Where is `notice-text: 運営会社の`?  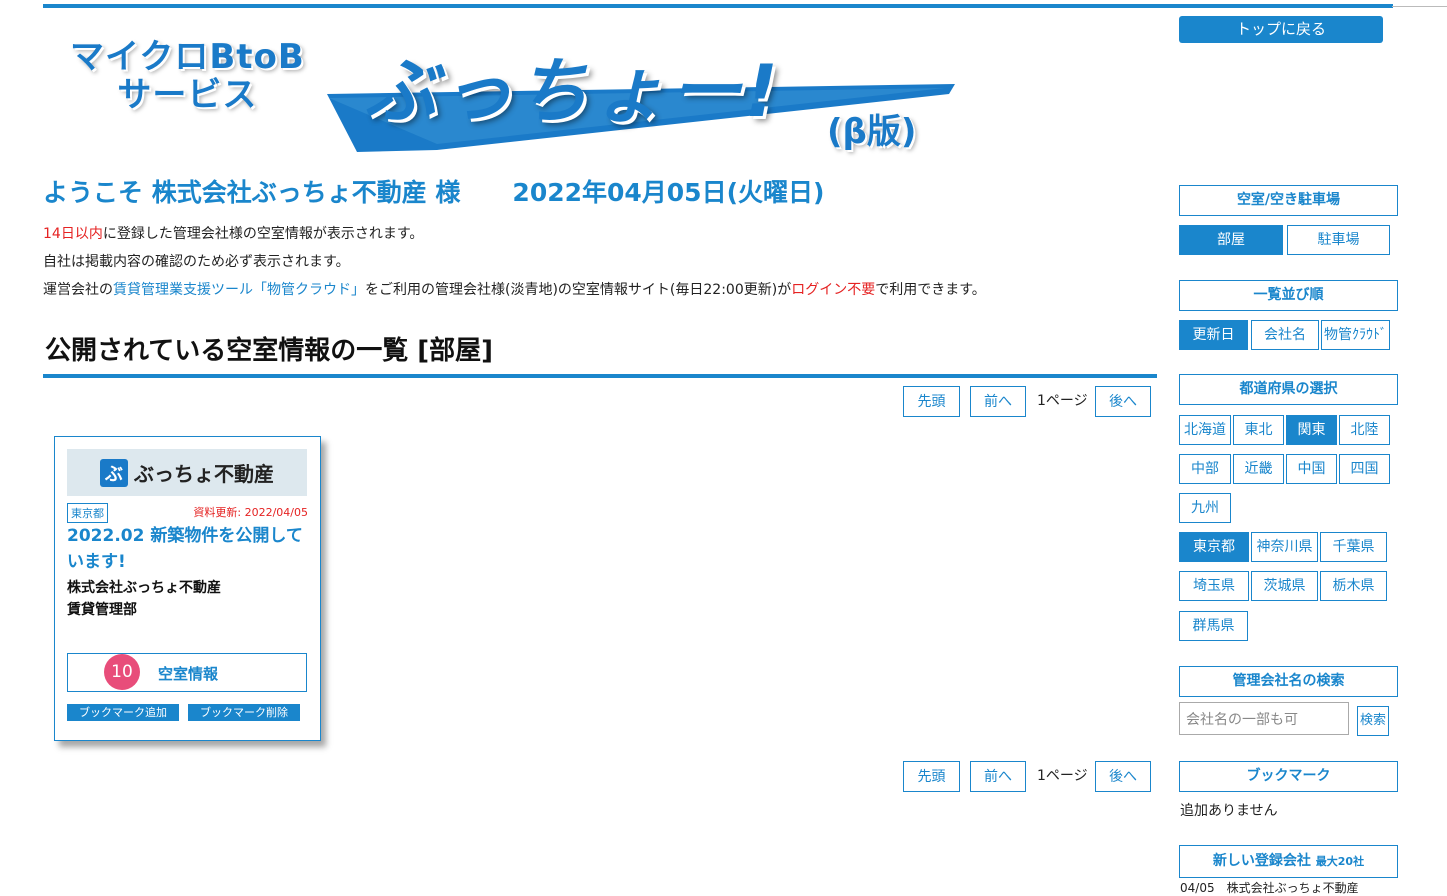 notice-text: 運営会社の is located at coordinates (78, 290).